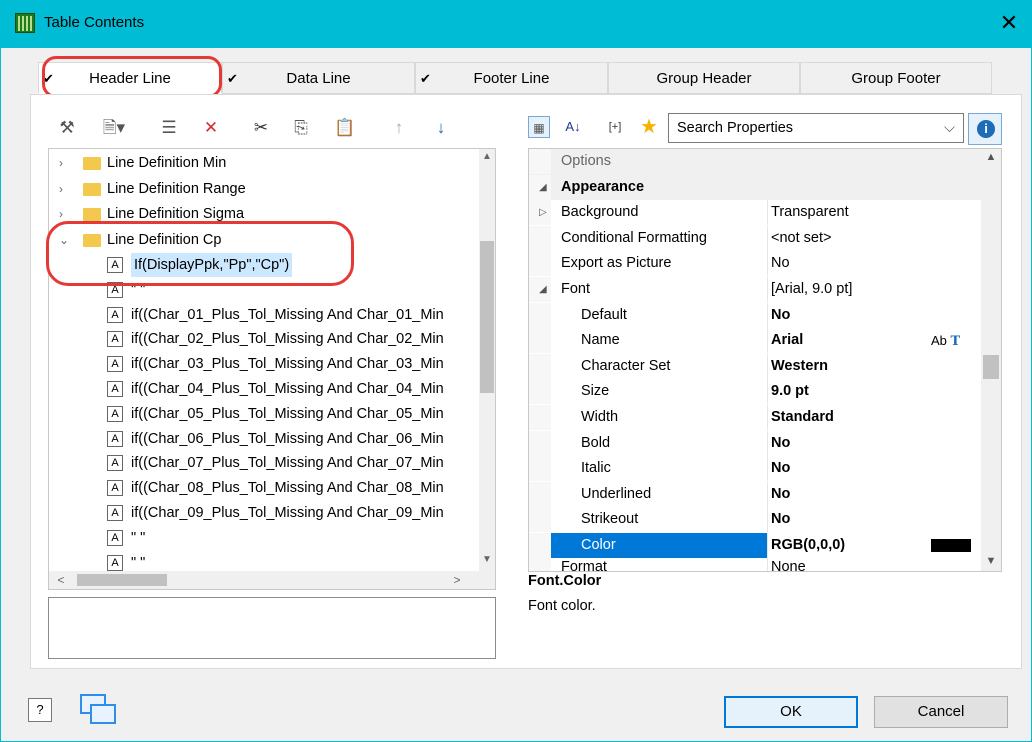 The image size is (1032, 742). Describe the element at coordinates (61, 580) in the screenshot. I see `scroll-left-icon: <` at that location.